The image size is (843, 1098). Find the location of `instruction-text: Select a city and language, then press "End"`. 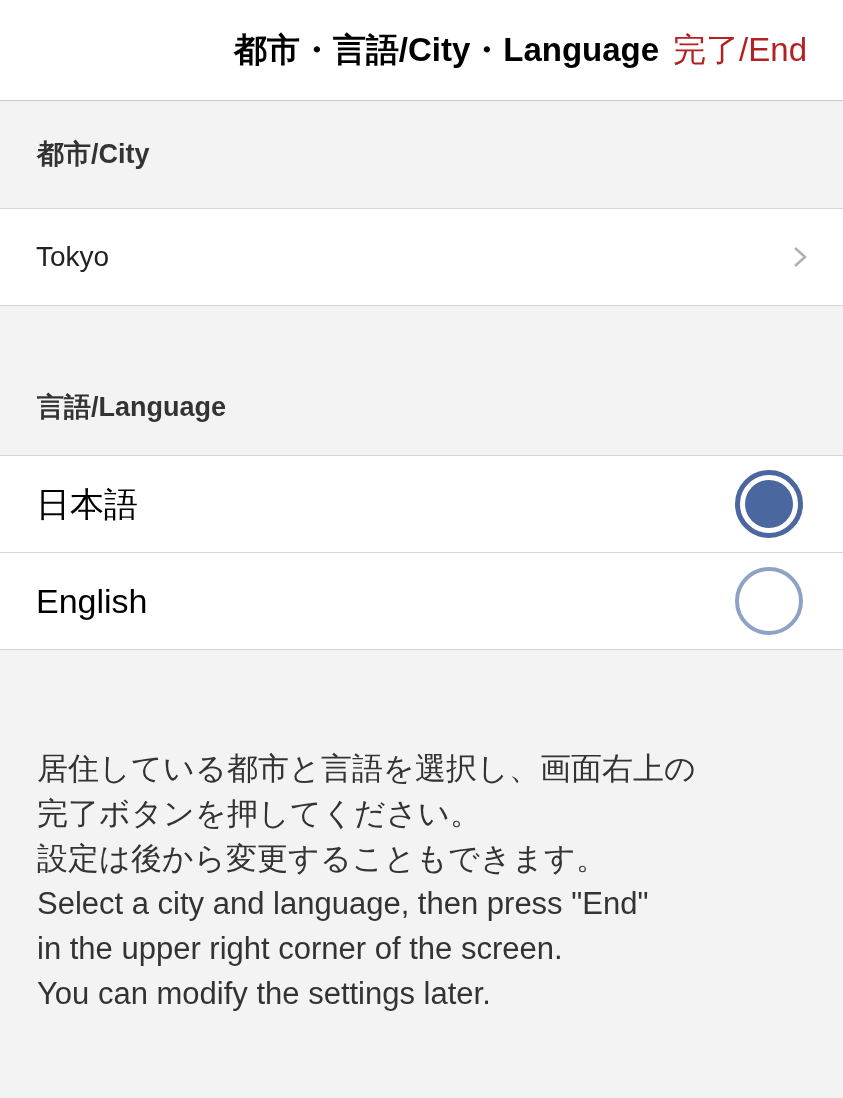

instruction-text: Select a city and language, then press "End" is located at coordinates (343, 904).